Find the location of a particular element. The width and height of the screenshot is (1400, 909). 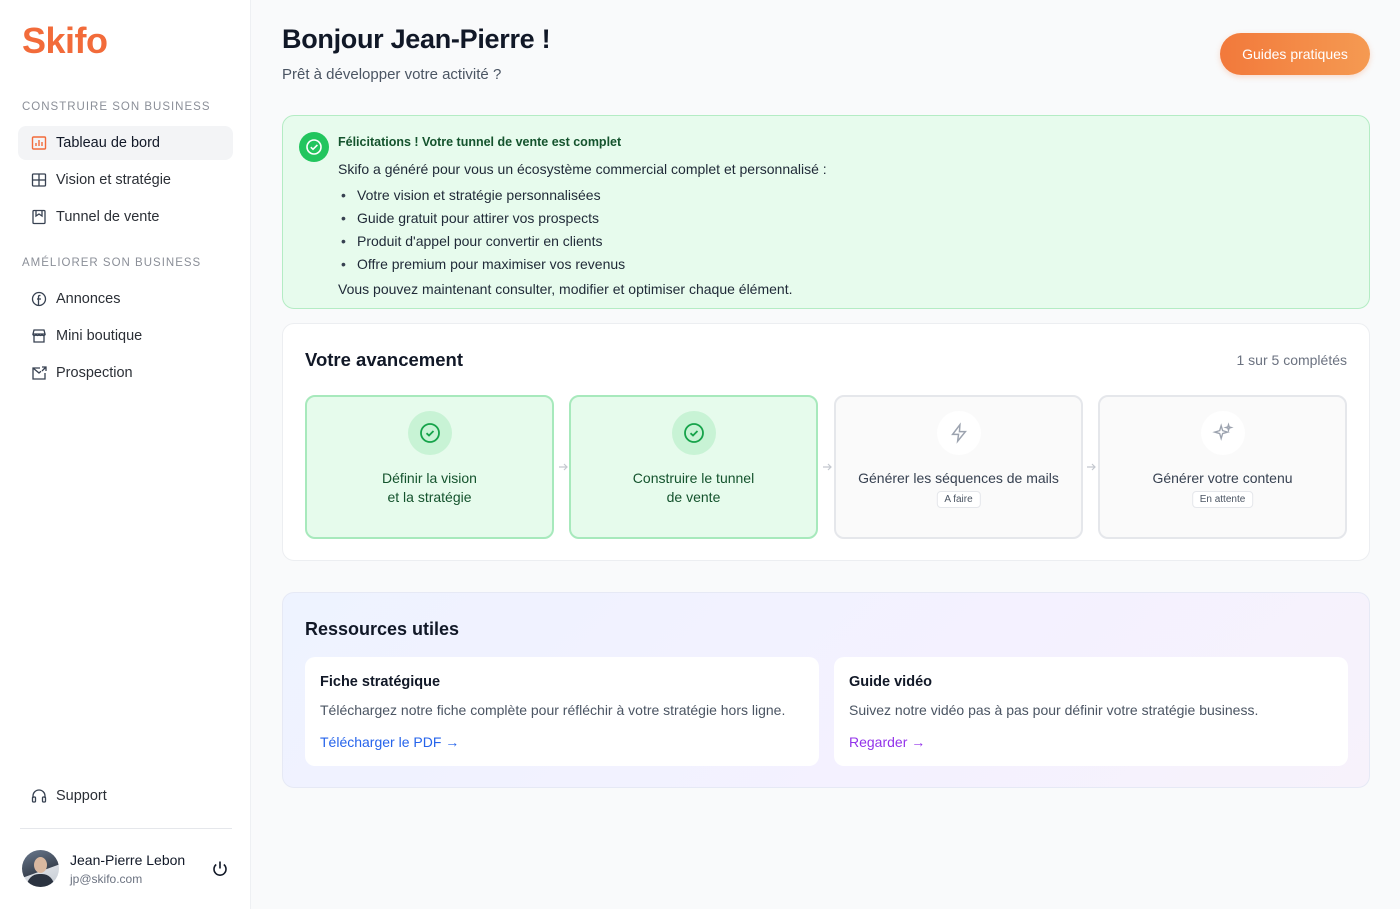

sidebar-item-label: Annonces is located at coordinates (88, 299).